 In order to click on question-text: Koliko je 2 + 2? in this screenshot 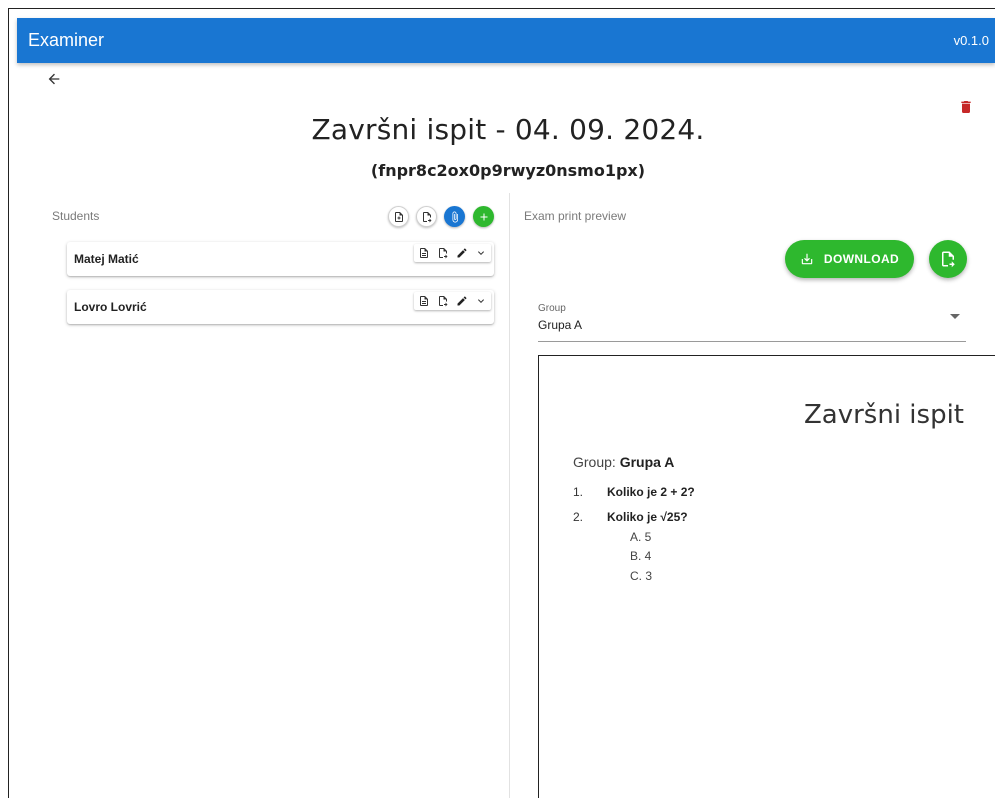, I will do `click(651, 492)`.